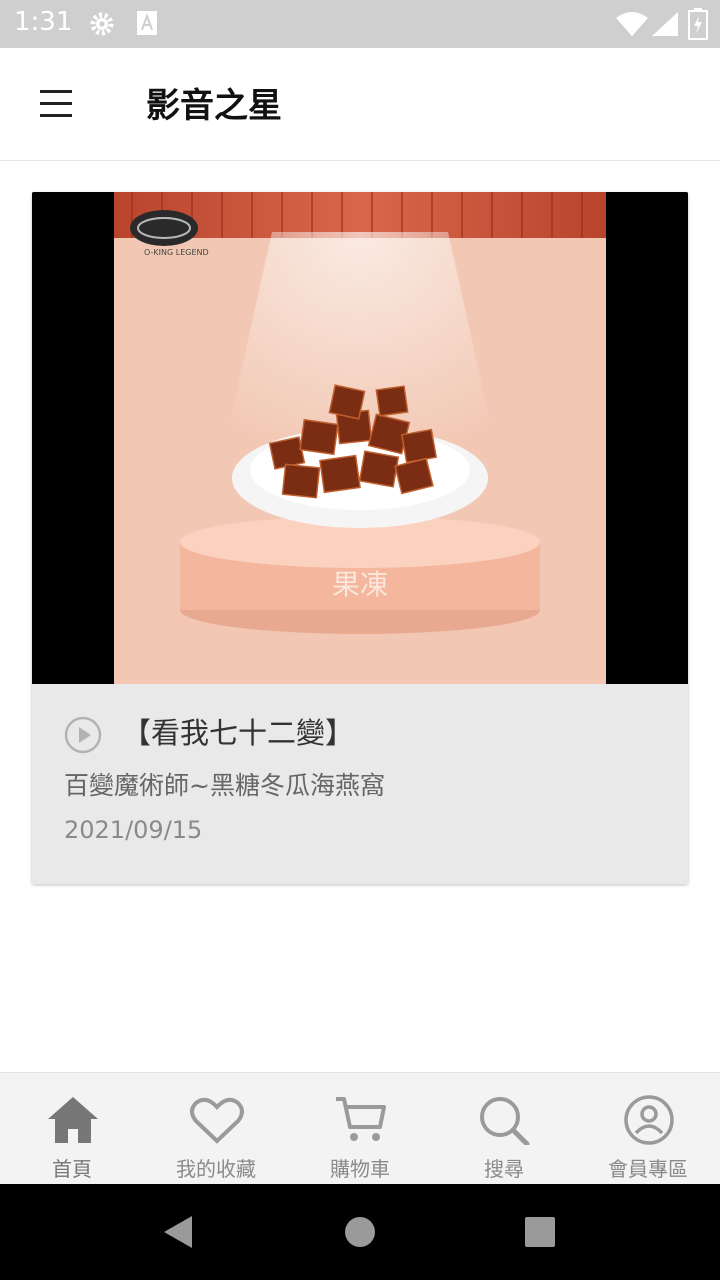  What do you see at coordinates (43, 22) in the screenshot?
I see `status-time: 1:31` at bounding box center [43, 22].